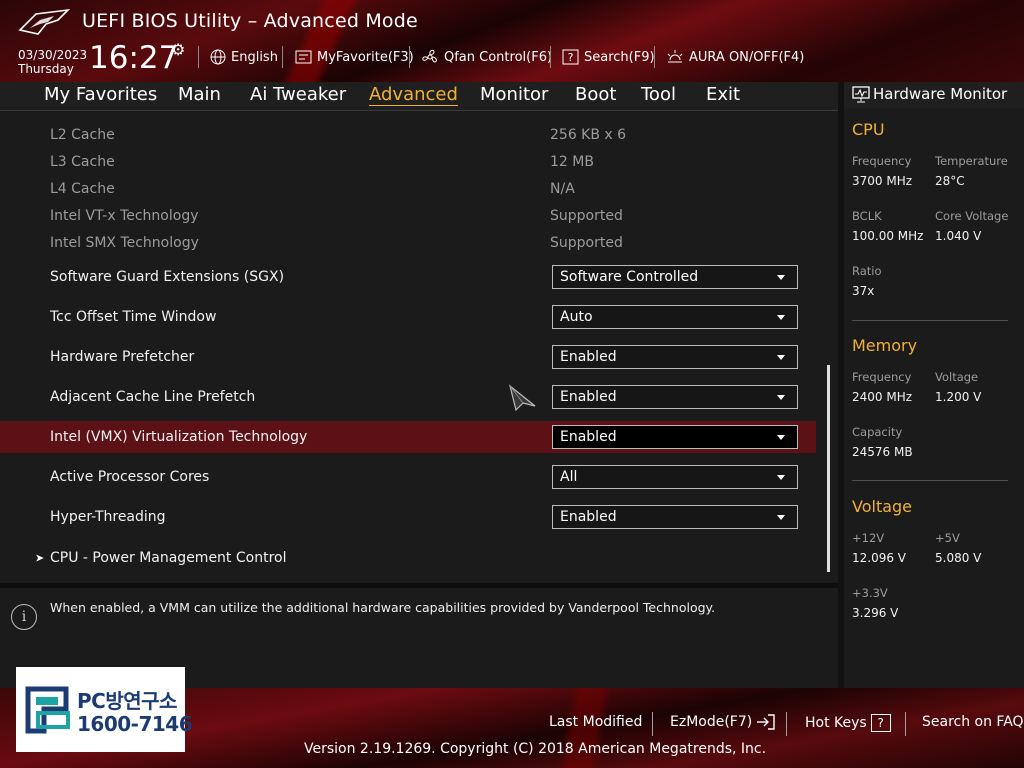 This screenshot has width=1024, height=768. What do you see at coordinates (408, 517) in the screenshot?
I see `option-row-hyper-threading: Hyper-Threading Enabled` at bounding box center [408, 517].